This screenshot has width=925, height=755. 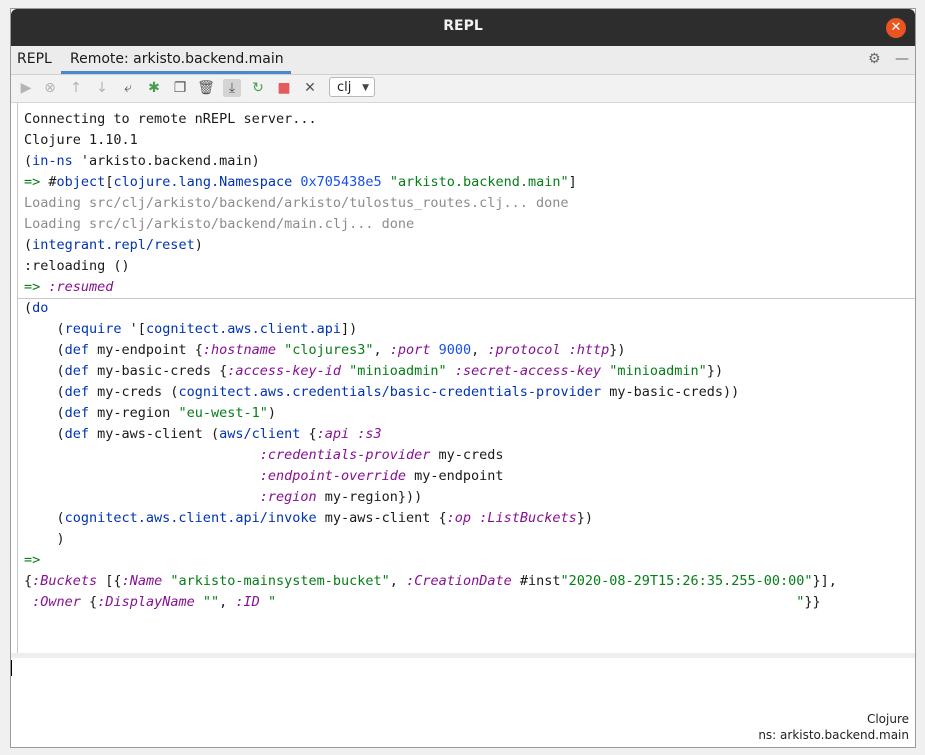 What do you see at coordinates (258, 88) in the screenshot?
I see `reload-icon: ↻` at bounding box center [258, 88].